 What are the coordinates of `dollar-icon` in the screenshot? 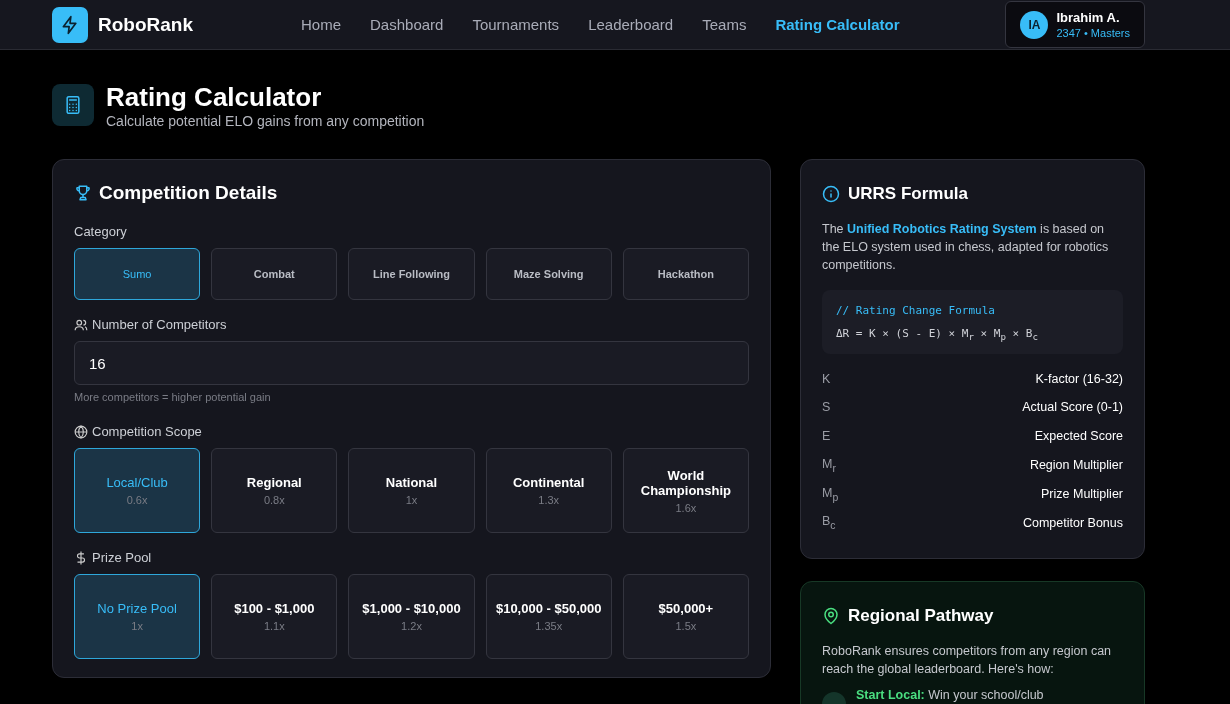 It's located at (81, 557).